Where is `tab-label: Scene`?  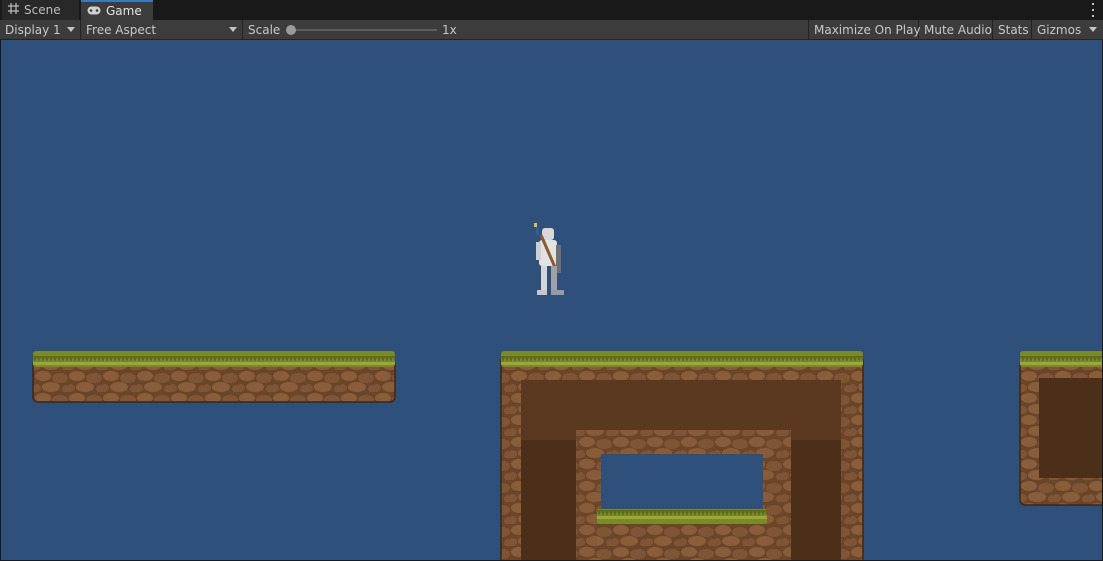
tab-label: Scene is located at coordinates (42, 10).